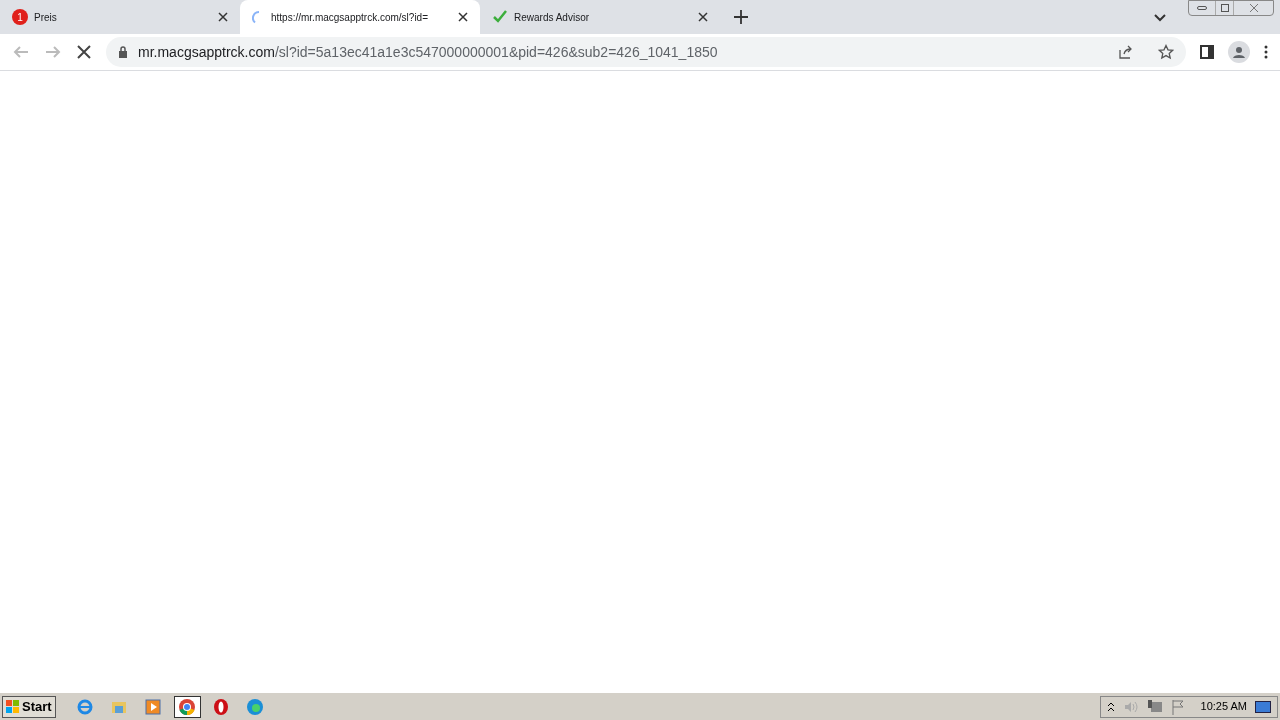 The height and width of the screenshot is (720, 1280). Describe the element at coordinates (84, 52) in the screenshot. I see `stop-icon` at that location.